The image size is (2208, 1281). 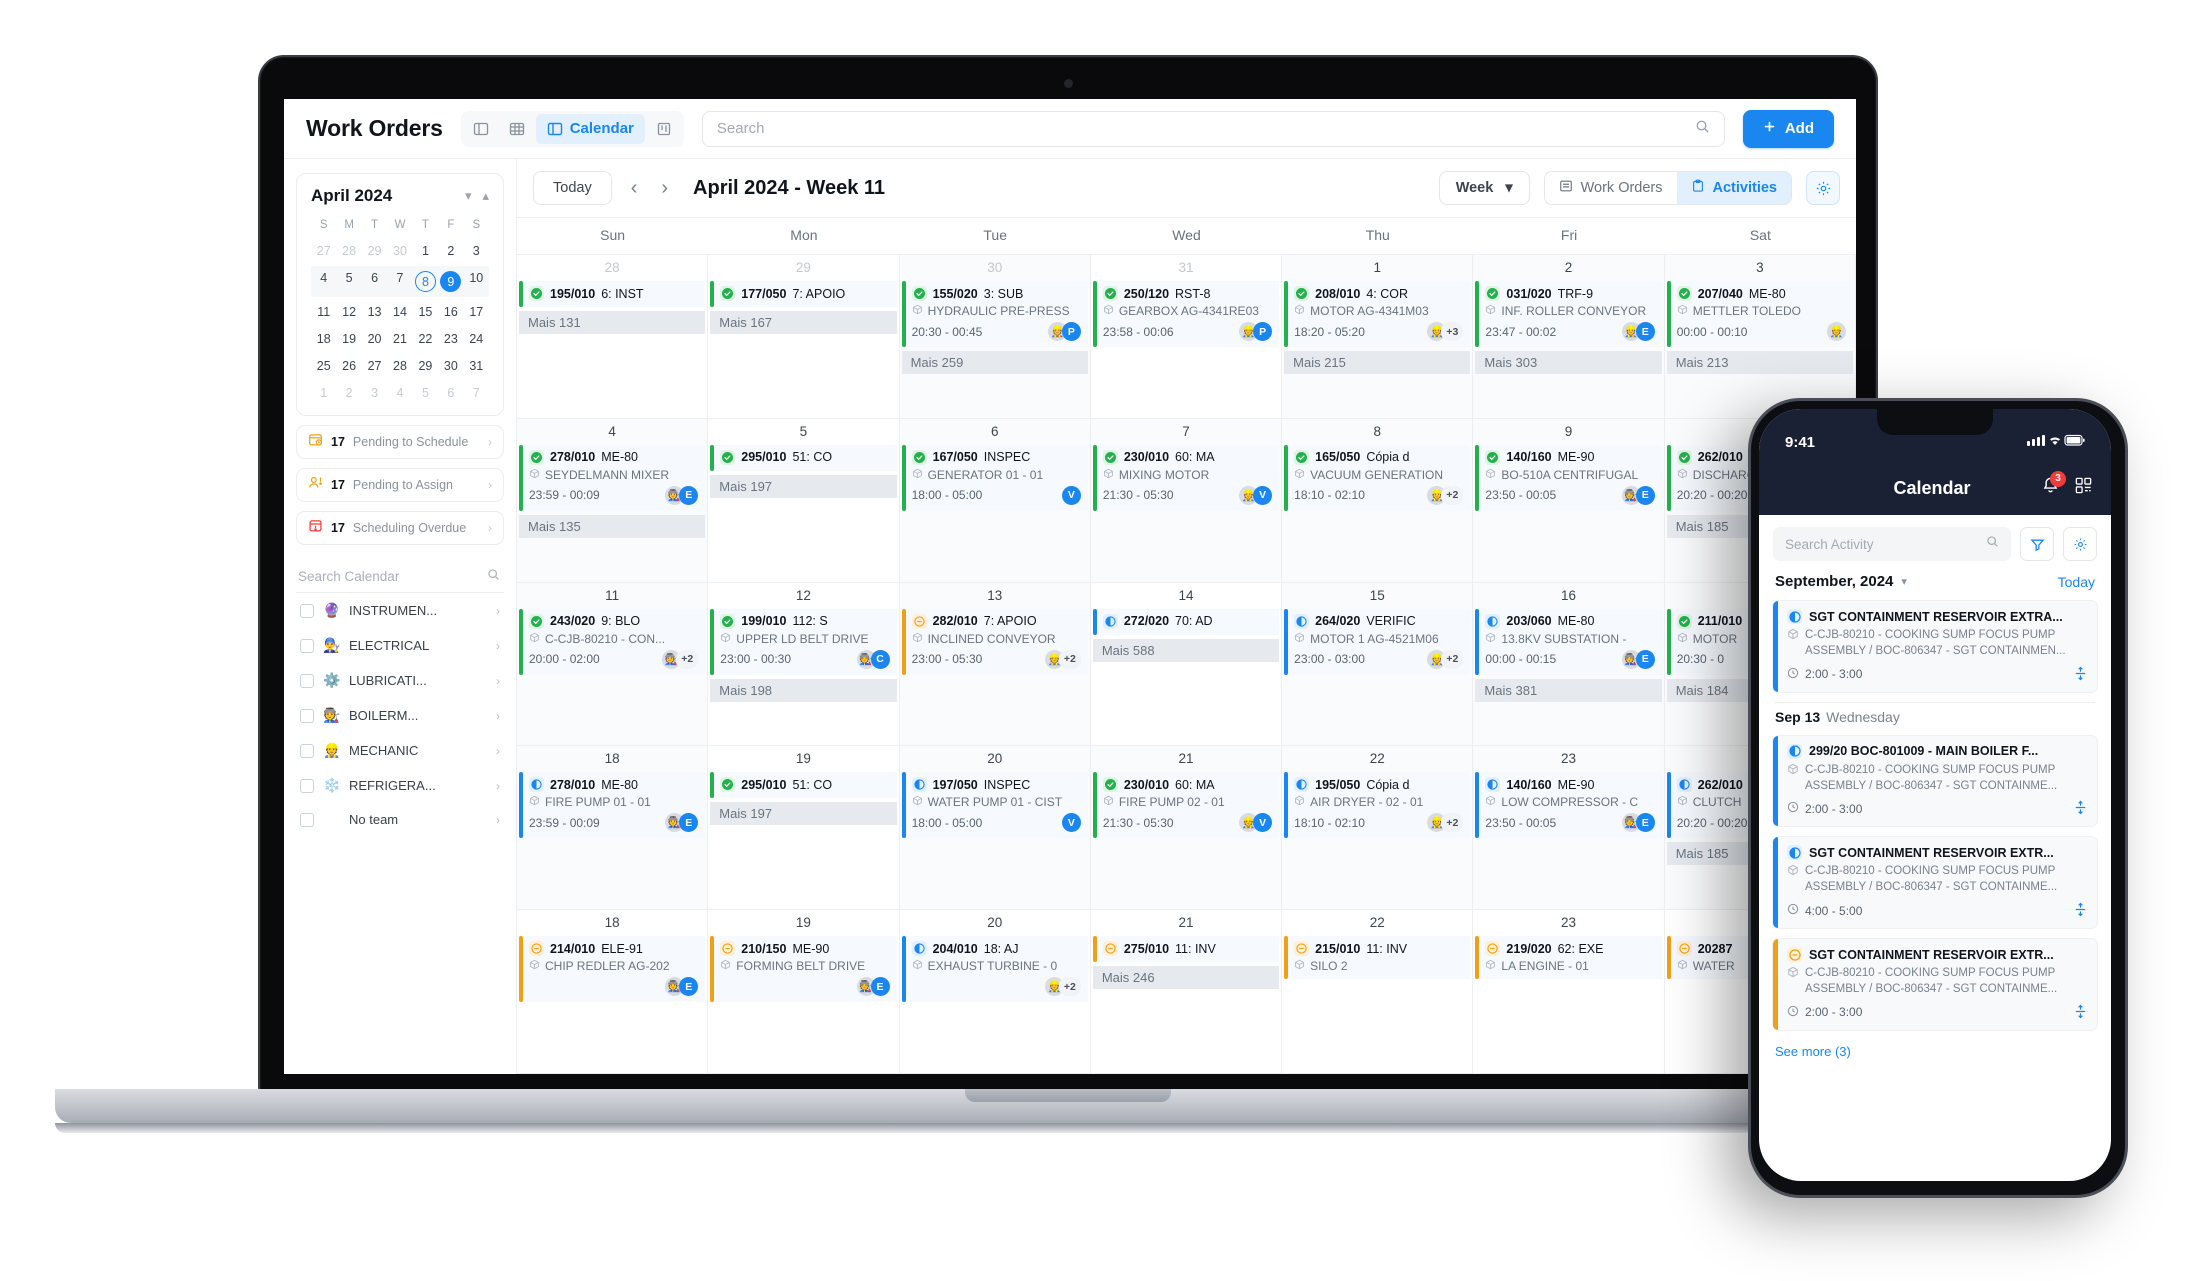 I want to click on calendar-event: 275/010 11: INV, so click(x=1186, y=949).